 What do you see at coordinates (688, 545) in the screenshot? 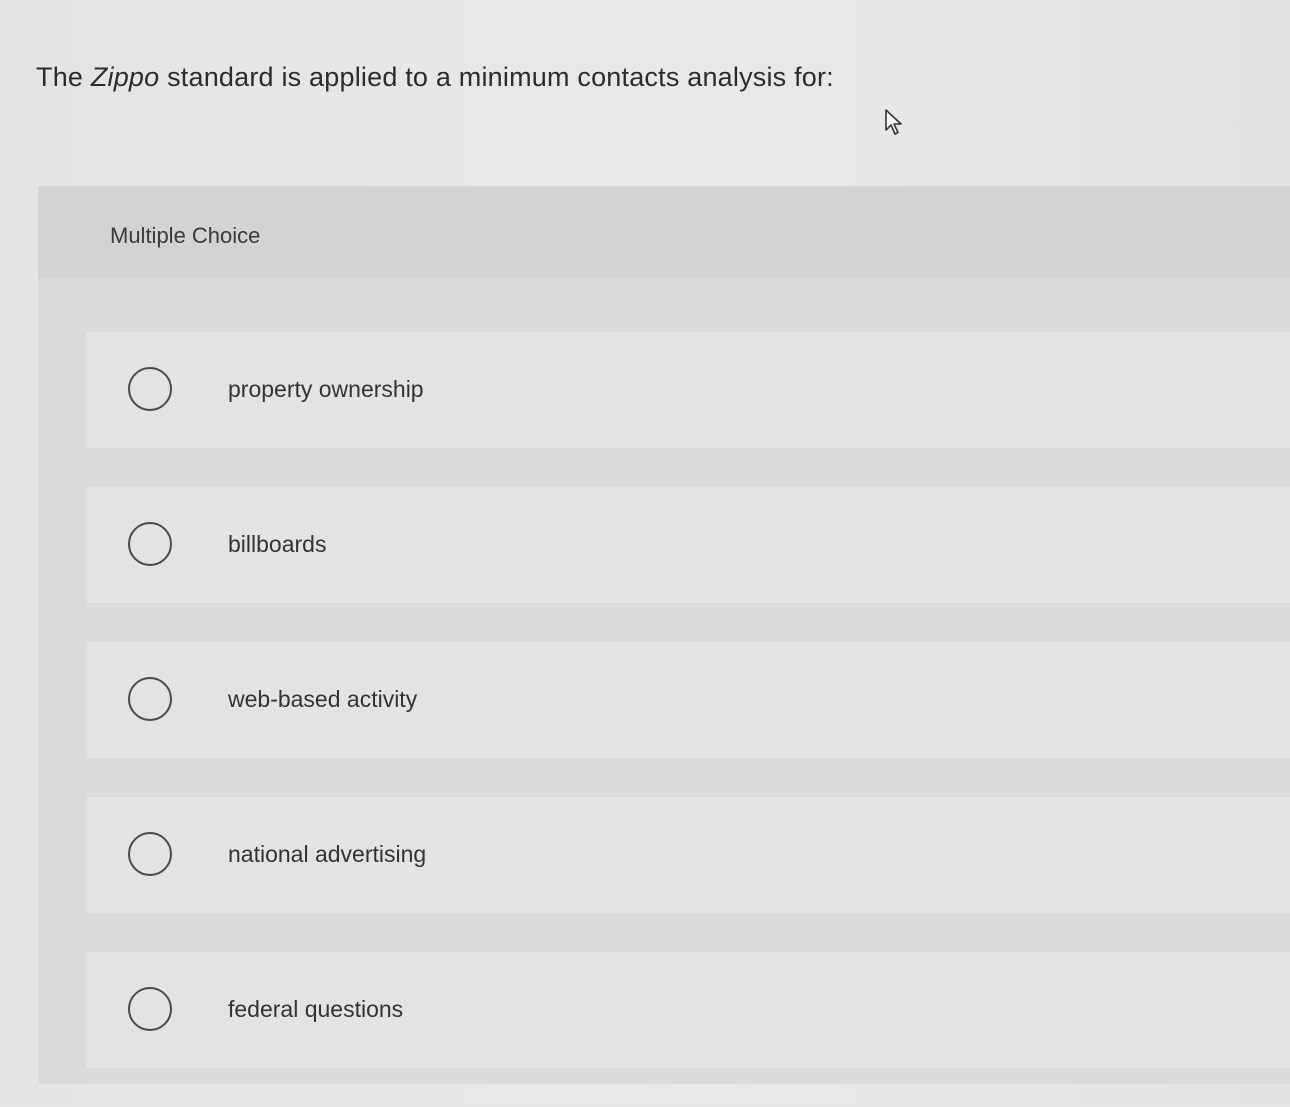
I see `choice-option-2: billboards` at bounding box center [688, 545].